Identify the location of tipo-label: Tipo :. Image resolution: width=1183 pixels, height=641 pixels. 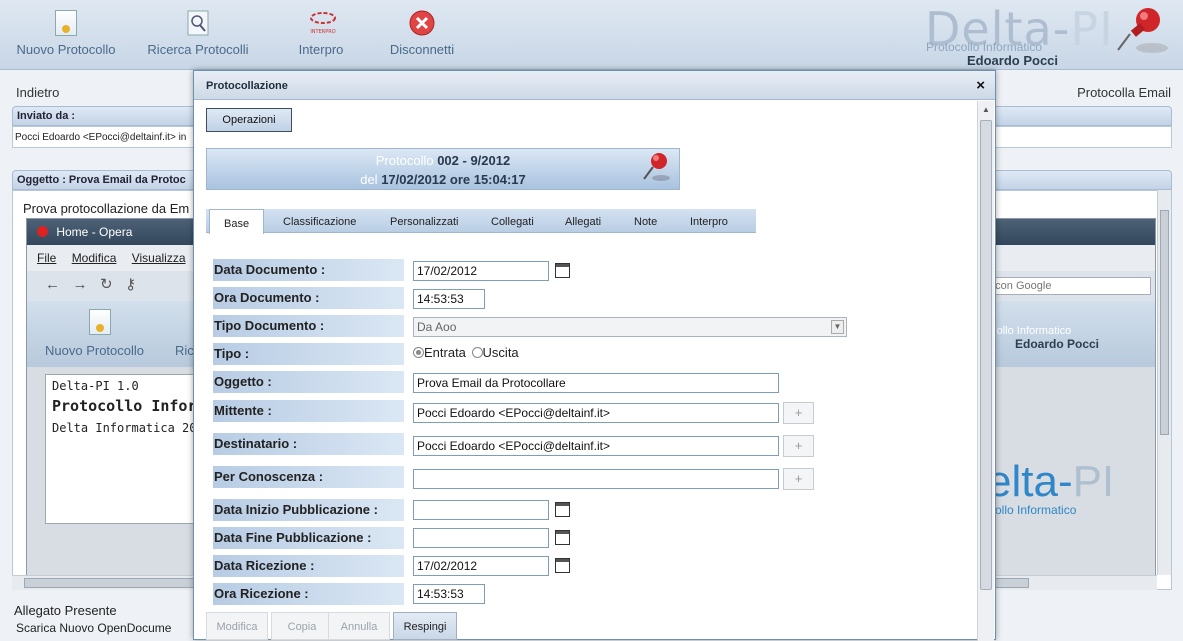
(308, 354).